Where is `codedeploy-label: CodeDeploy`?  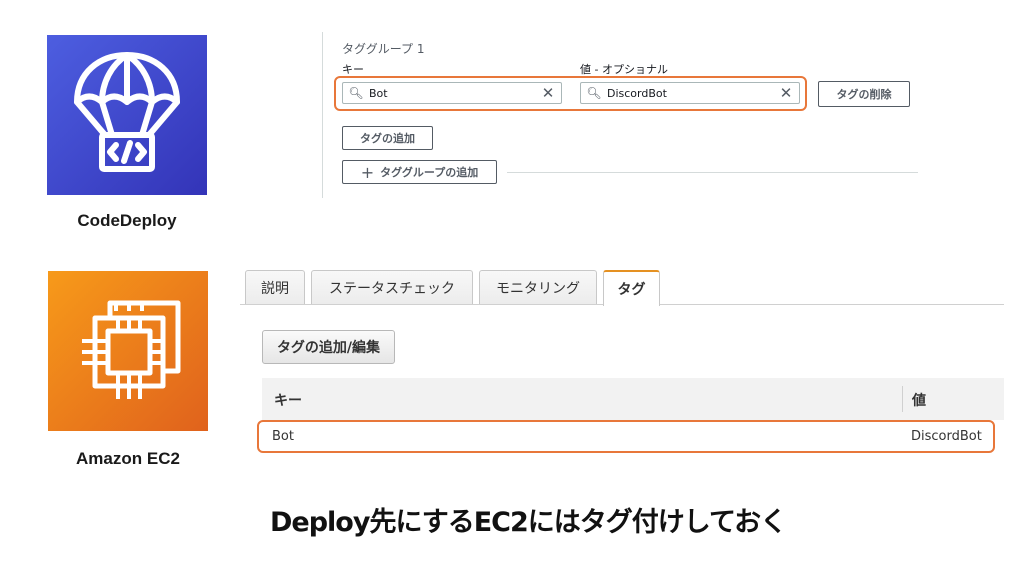 codedeploy-label: CodeDeploy is located at coordinates (127, 220).